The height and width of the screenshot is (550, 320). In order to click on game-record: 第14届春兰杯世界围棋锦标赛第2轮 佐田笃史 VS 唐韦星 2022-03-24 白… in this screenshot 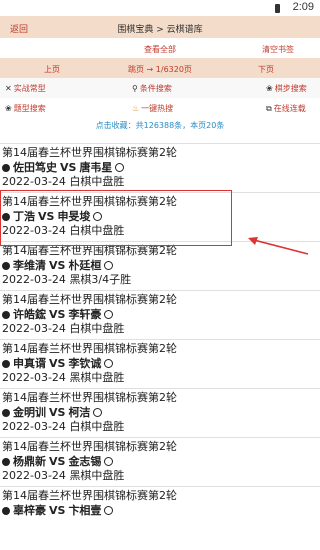, I will do `click(160, 167)`.